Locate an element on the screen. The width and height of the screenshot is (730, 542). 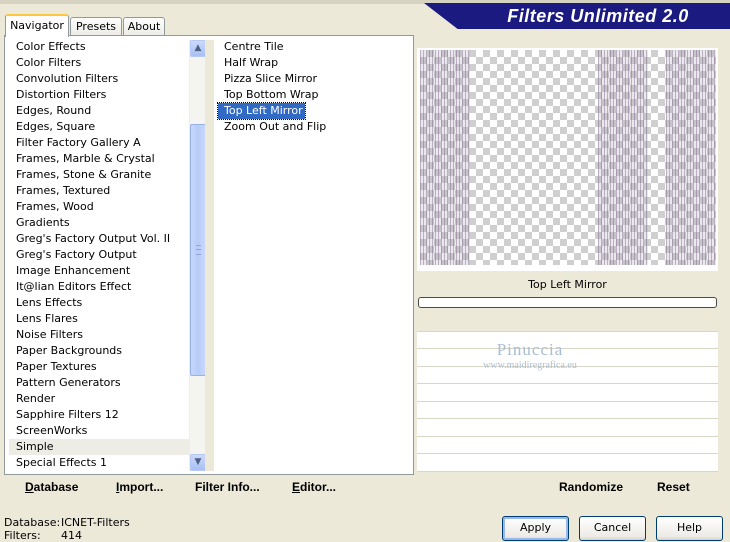
filter-item: Centre Tile is located at coordinates (252, 47).